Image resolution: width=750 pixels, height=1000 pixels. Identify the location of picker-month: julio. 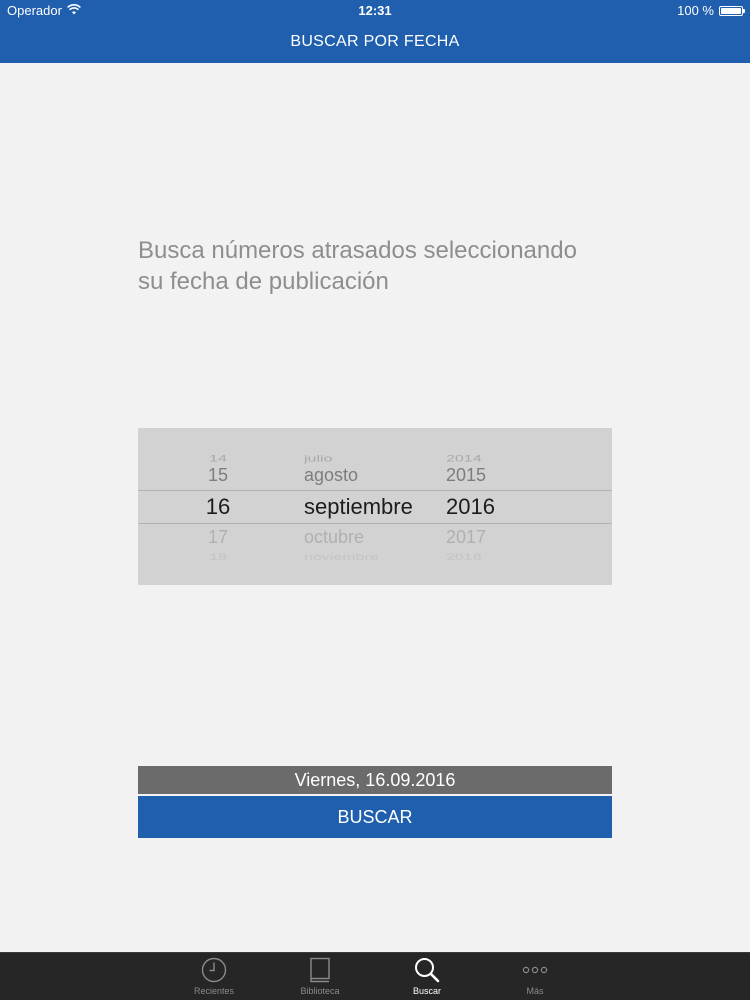
(318, 460).